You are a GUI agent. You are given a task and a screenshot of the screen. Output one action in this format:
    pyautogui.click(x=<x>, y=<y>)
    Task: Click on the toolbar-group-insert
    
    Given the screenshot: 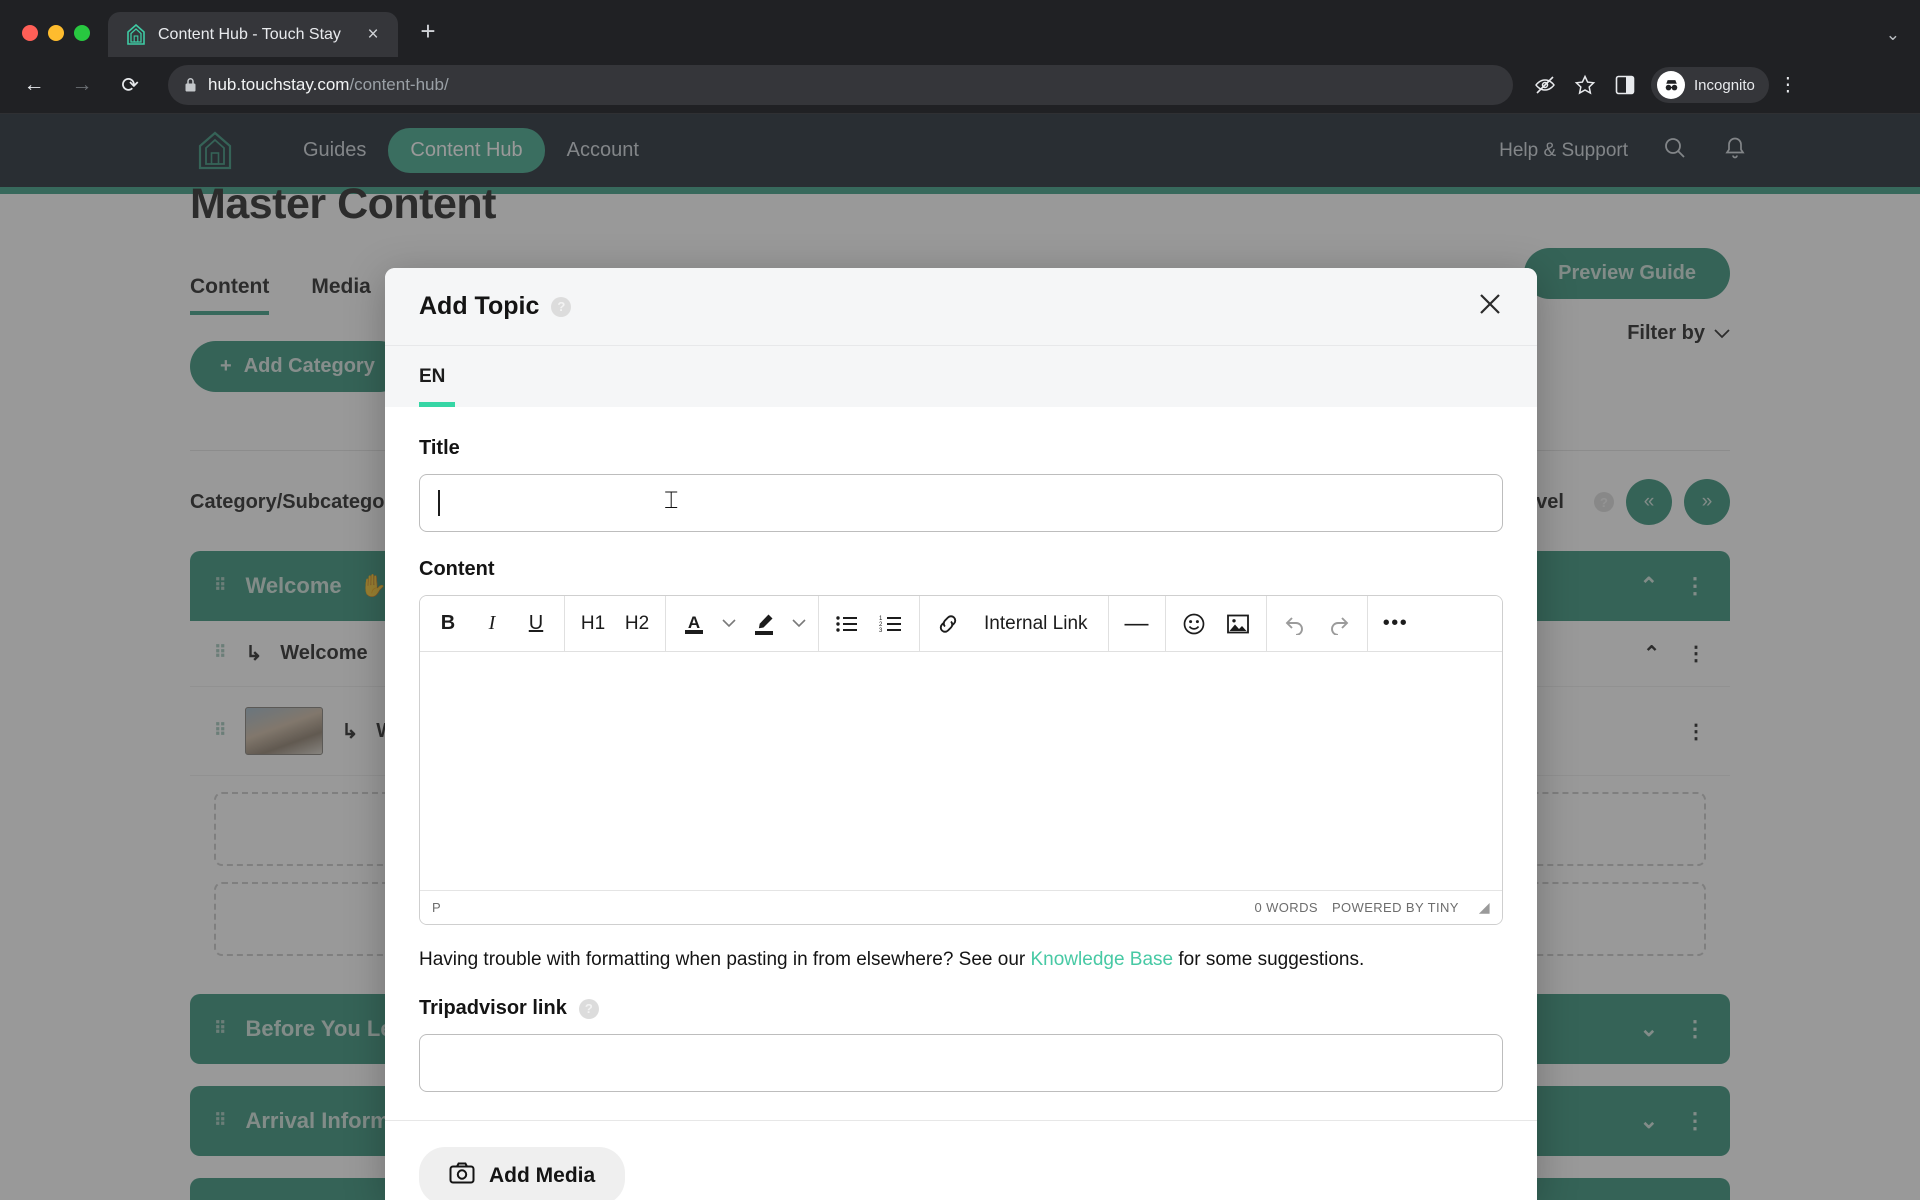 What is the action you would take?
    pyautogui.click(x=1216, y=623)
    